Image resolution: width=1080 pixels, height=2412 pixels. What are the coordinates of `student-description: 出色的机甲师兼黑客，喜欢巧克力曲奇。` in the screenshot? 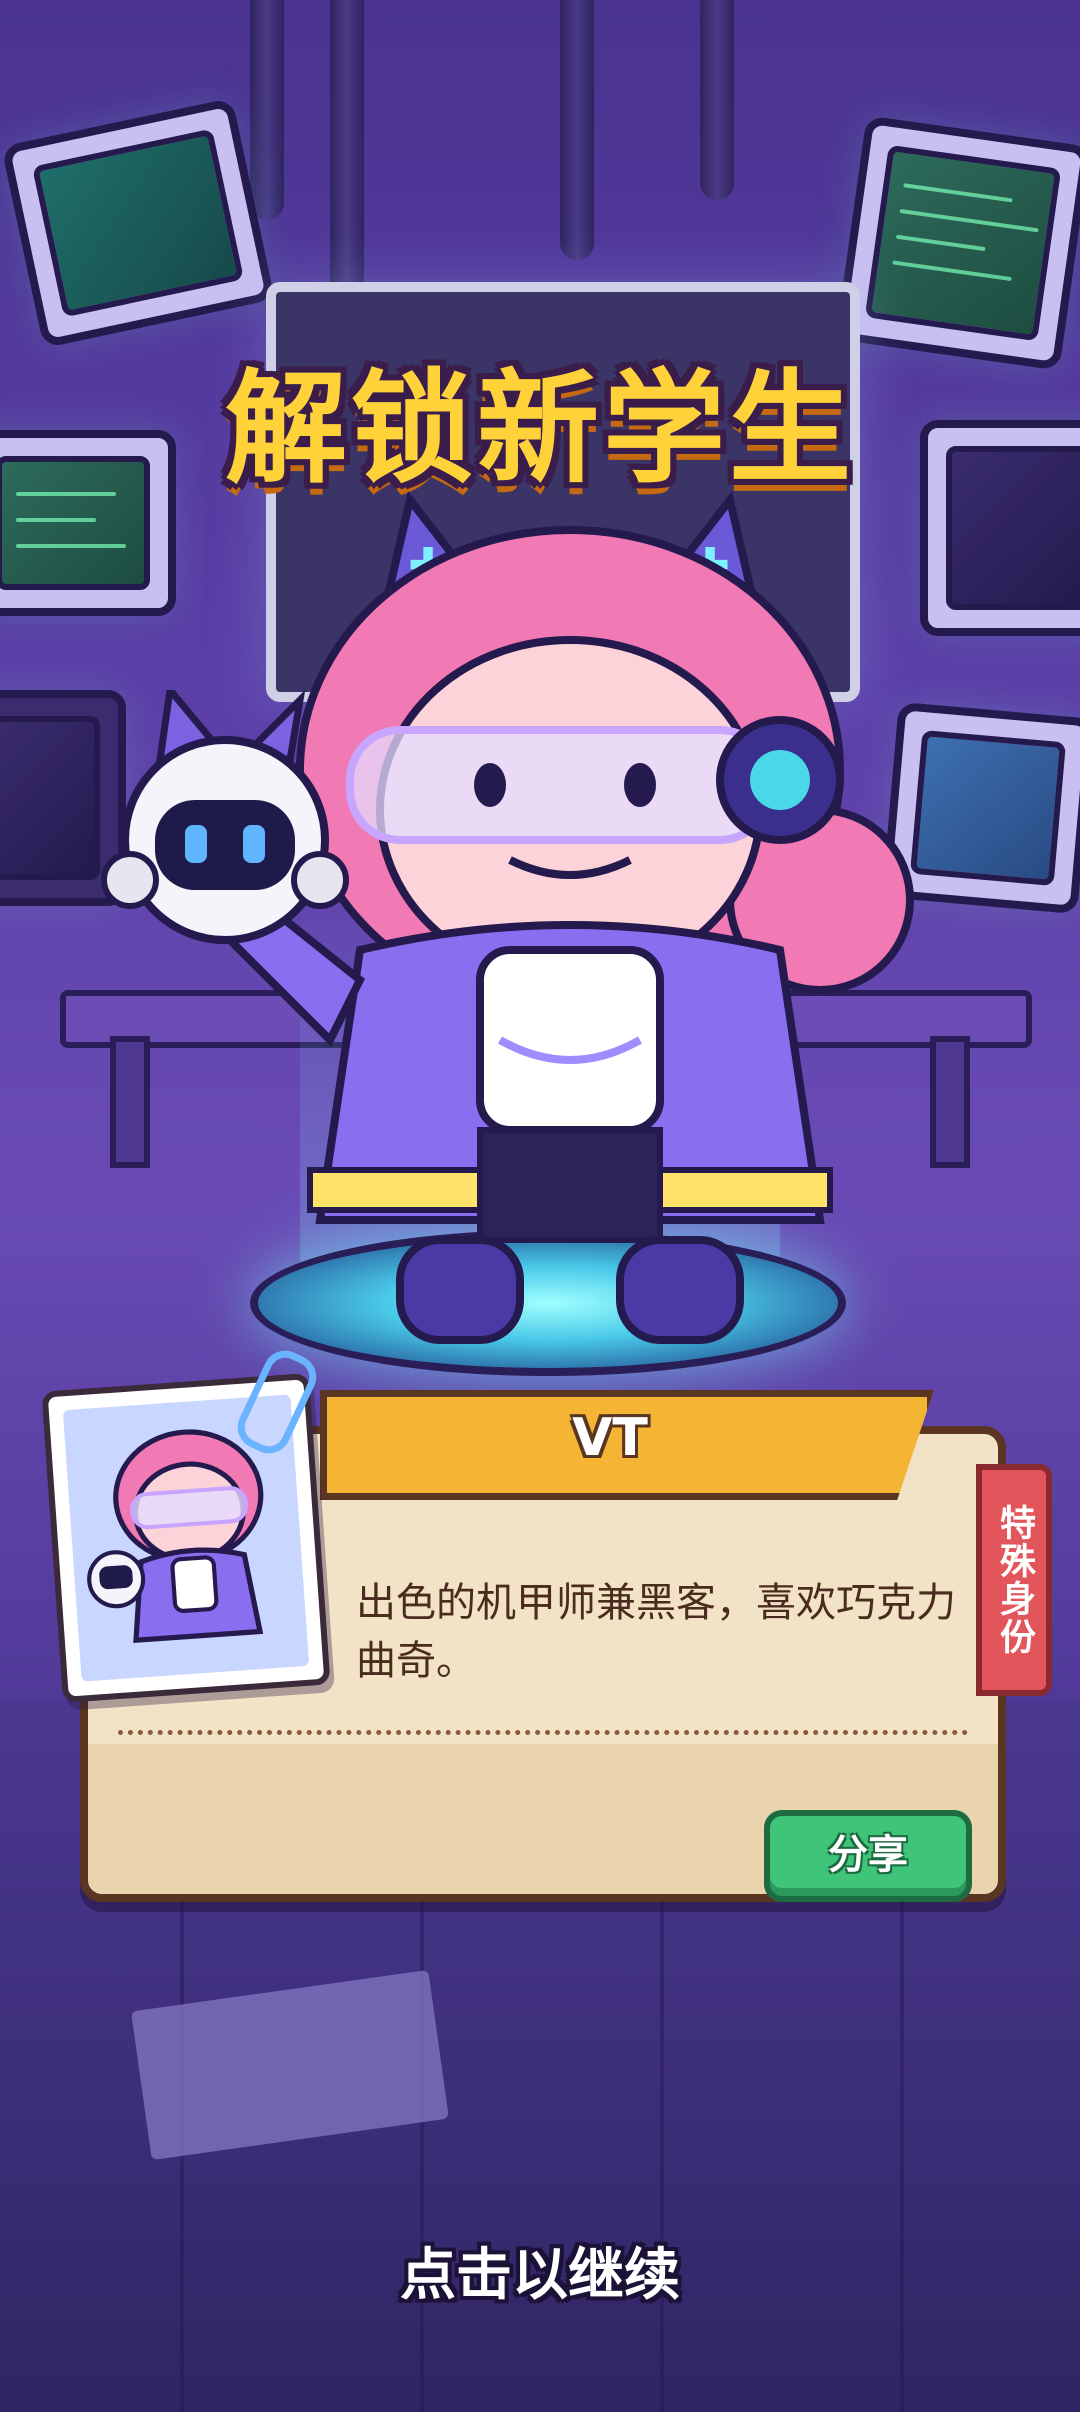 It's located at (656, 1632).